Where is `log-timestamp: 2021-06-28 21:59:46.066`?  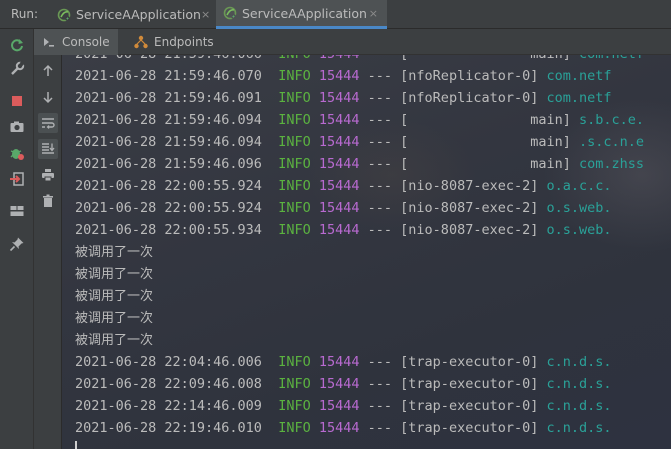
log-timestamp: 2021-06-28 21:59:46.066 is located at coordinates (168, 58).